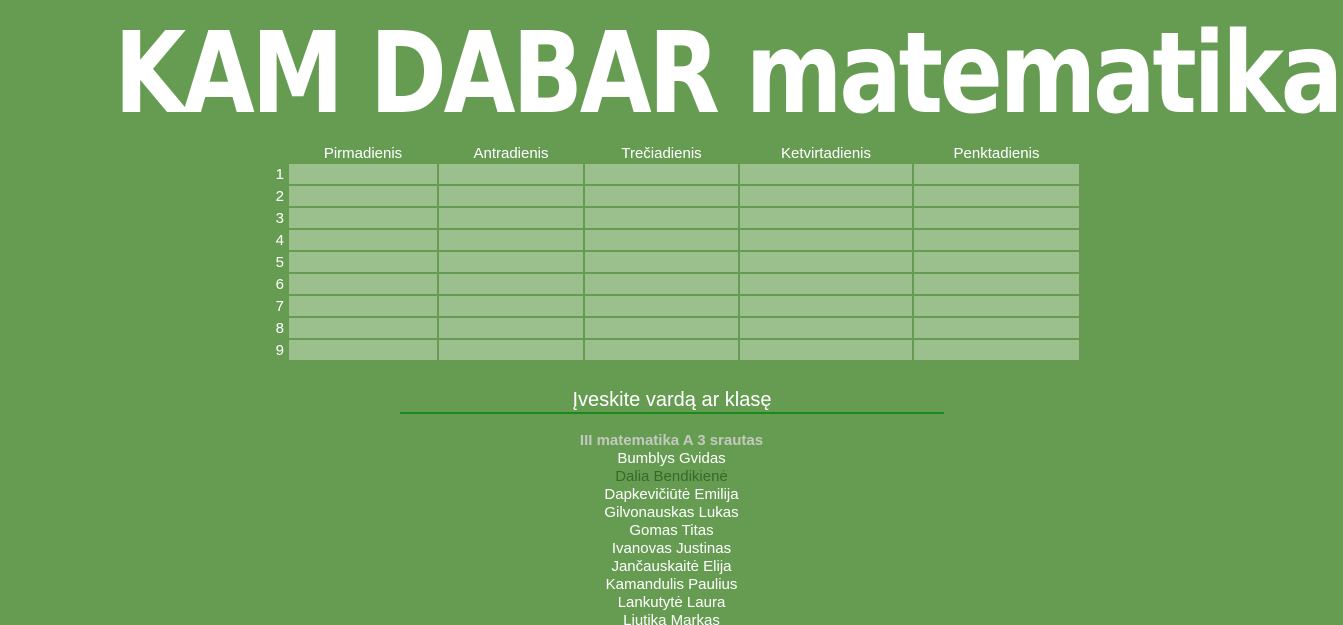 This screenshot has width=1343, height=625. Describe the element at coordinates (671, 603) in the screenshot. I see `result-item: Lankutytė Laura` at that location.